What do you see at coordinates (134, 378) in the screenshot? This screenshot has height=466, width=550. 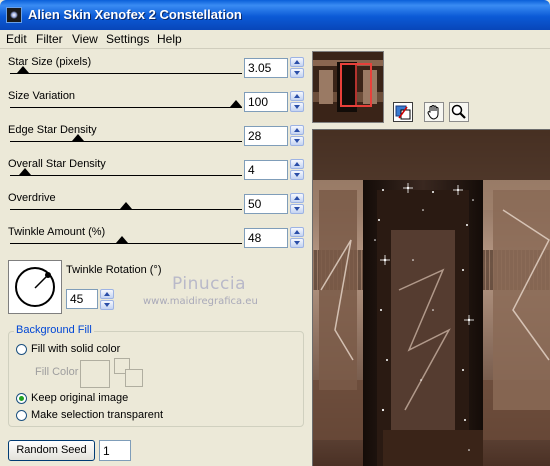 I see `fill-color-swatch-front` at bounding box center [134, 378].